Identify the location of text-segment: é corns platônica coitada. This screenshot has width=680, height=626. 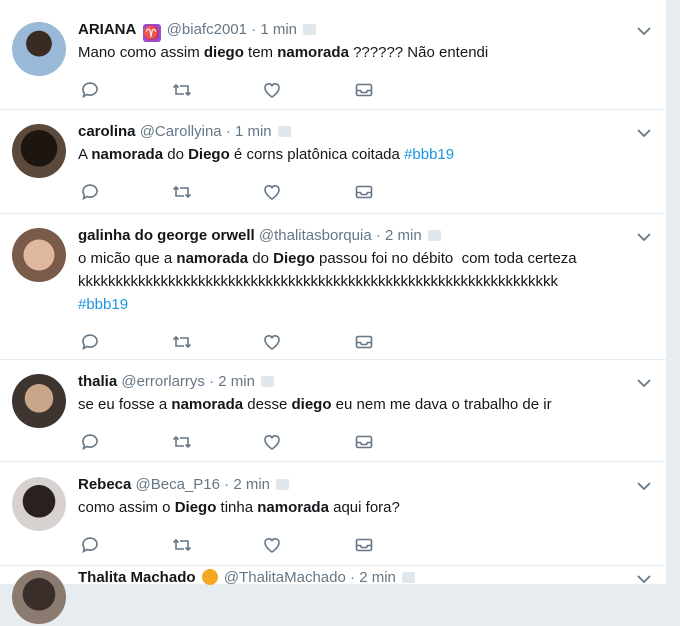
(317, 154).